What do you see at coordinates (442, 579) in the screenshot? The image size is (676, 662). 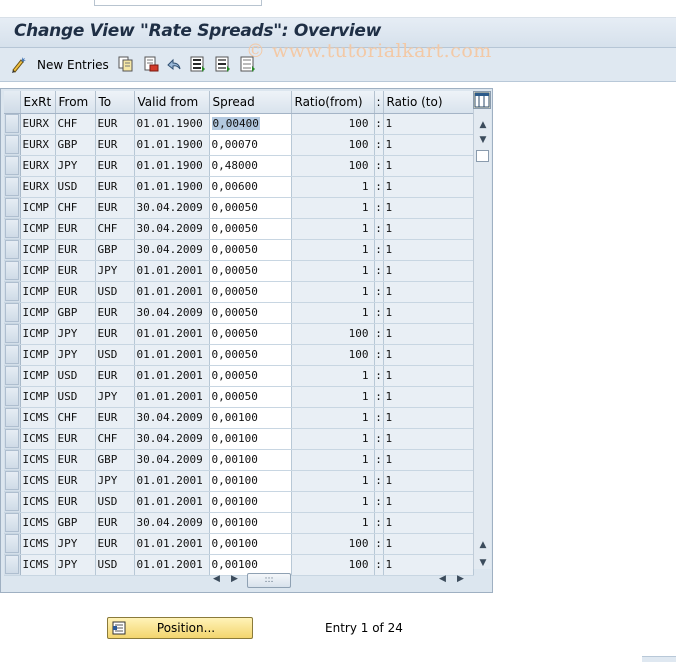 I see `scroll-left-end-icon: ◀` at bounding box center [442, 579].